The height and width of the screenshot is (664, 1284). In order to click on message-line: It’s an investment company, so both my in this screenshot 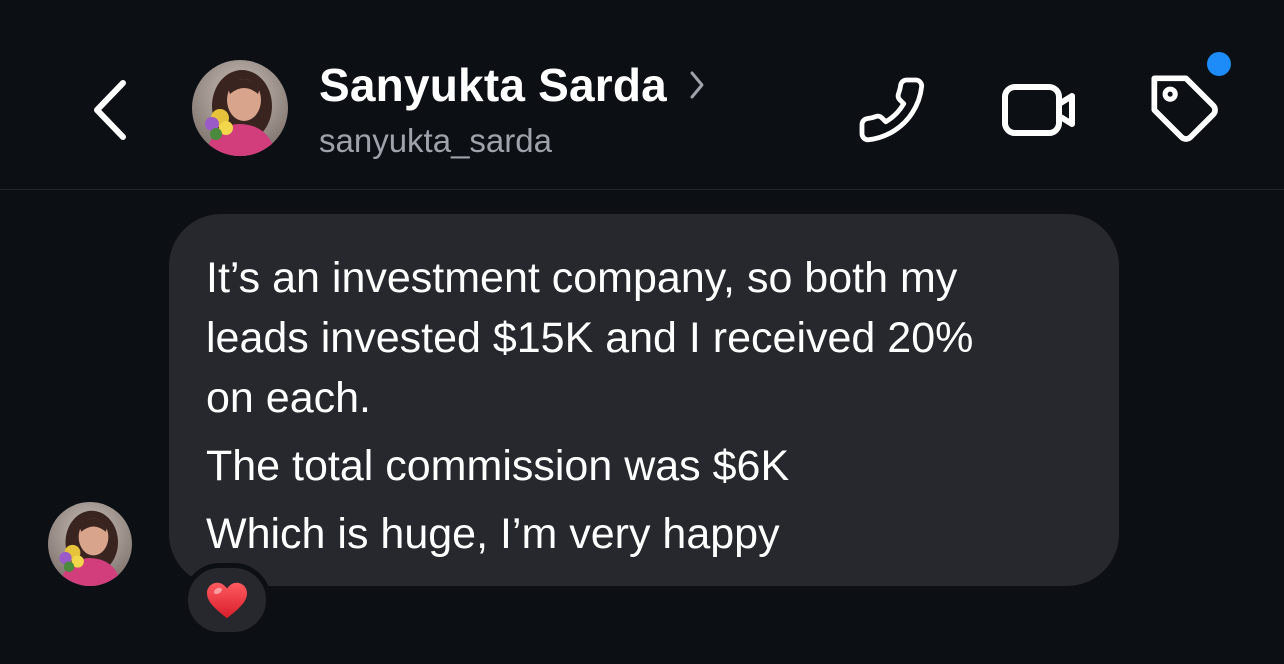, I will do `click(582, 278)`.